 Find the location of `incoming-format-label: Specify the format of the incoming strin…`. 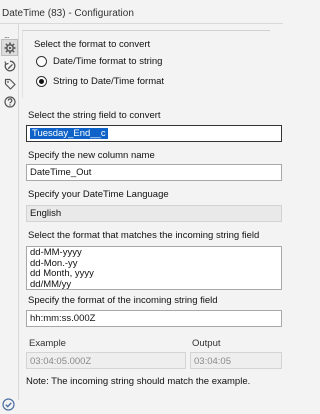

incoming-format-label: Specify the format of the incoming strin… is located at coordinates (123, 300).